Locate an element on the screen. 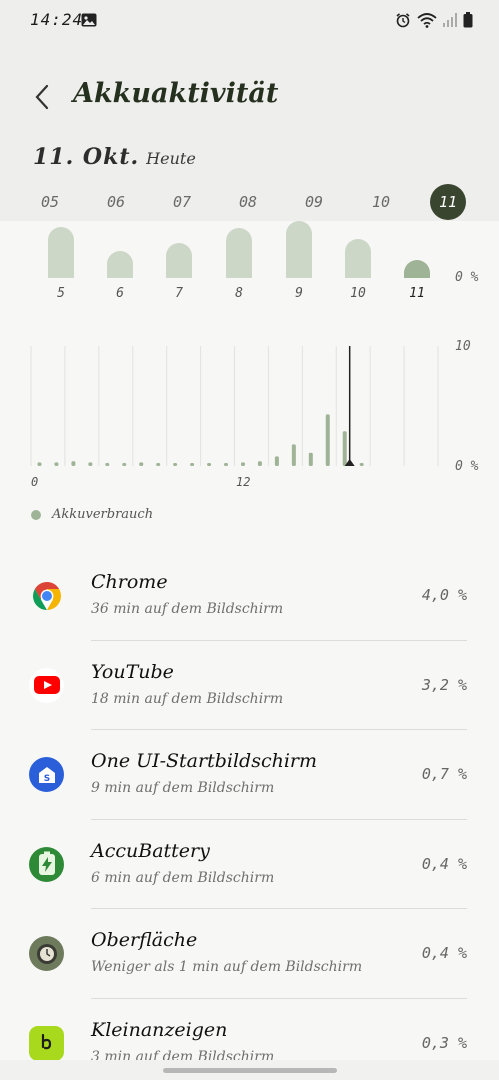 The image size is (499, 1080). day-tab: 08 is located at coordinates (248, 202).